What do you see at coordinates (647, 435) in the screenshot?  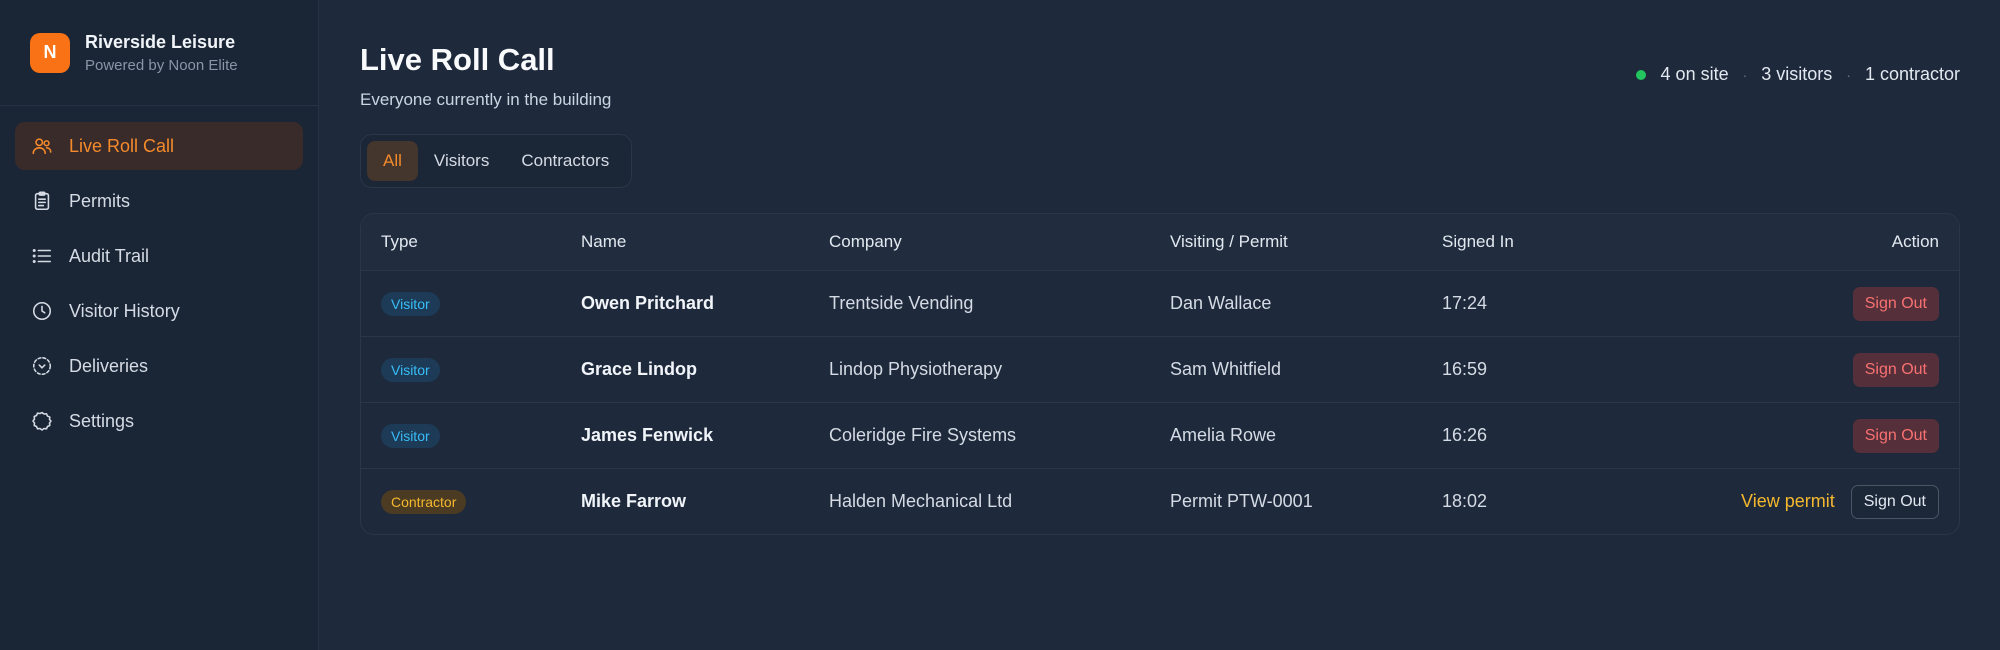 I see `person-name: James Fenwick` at bounding box center [647, 435].